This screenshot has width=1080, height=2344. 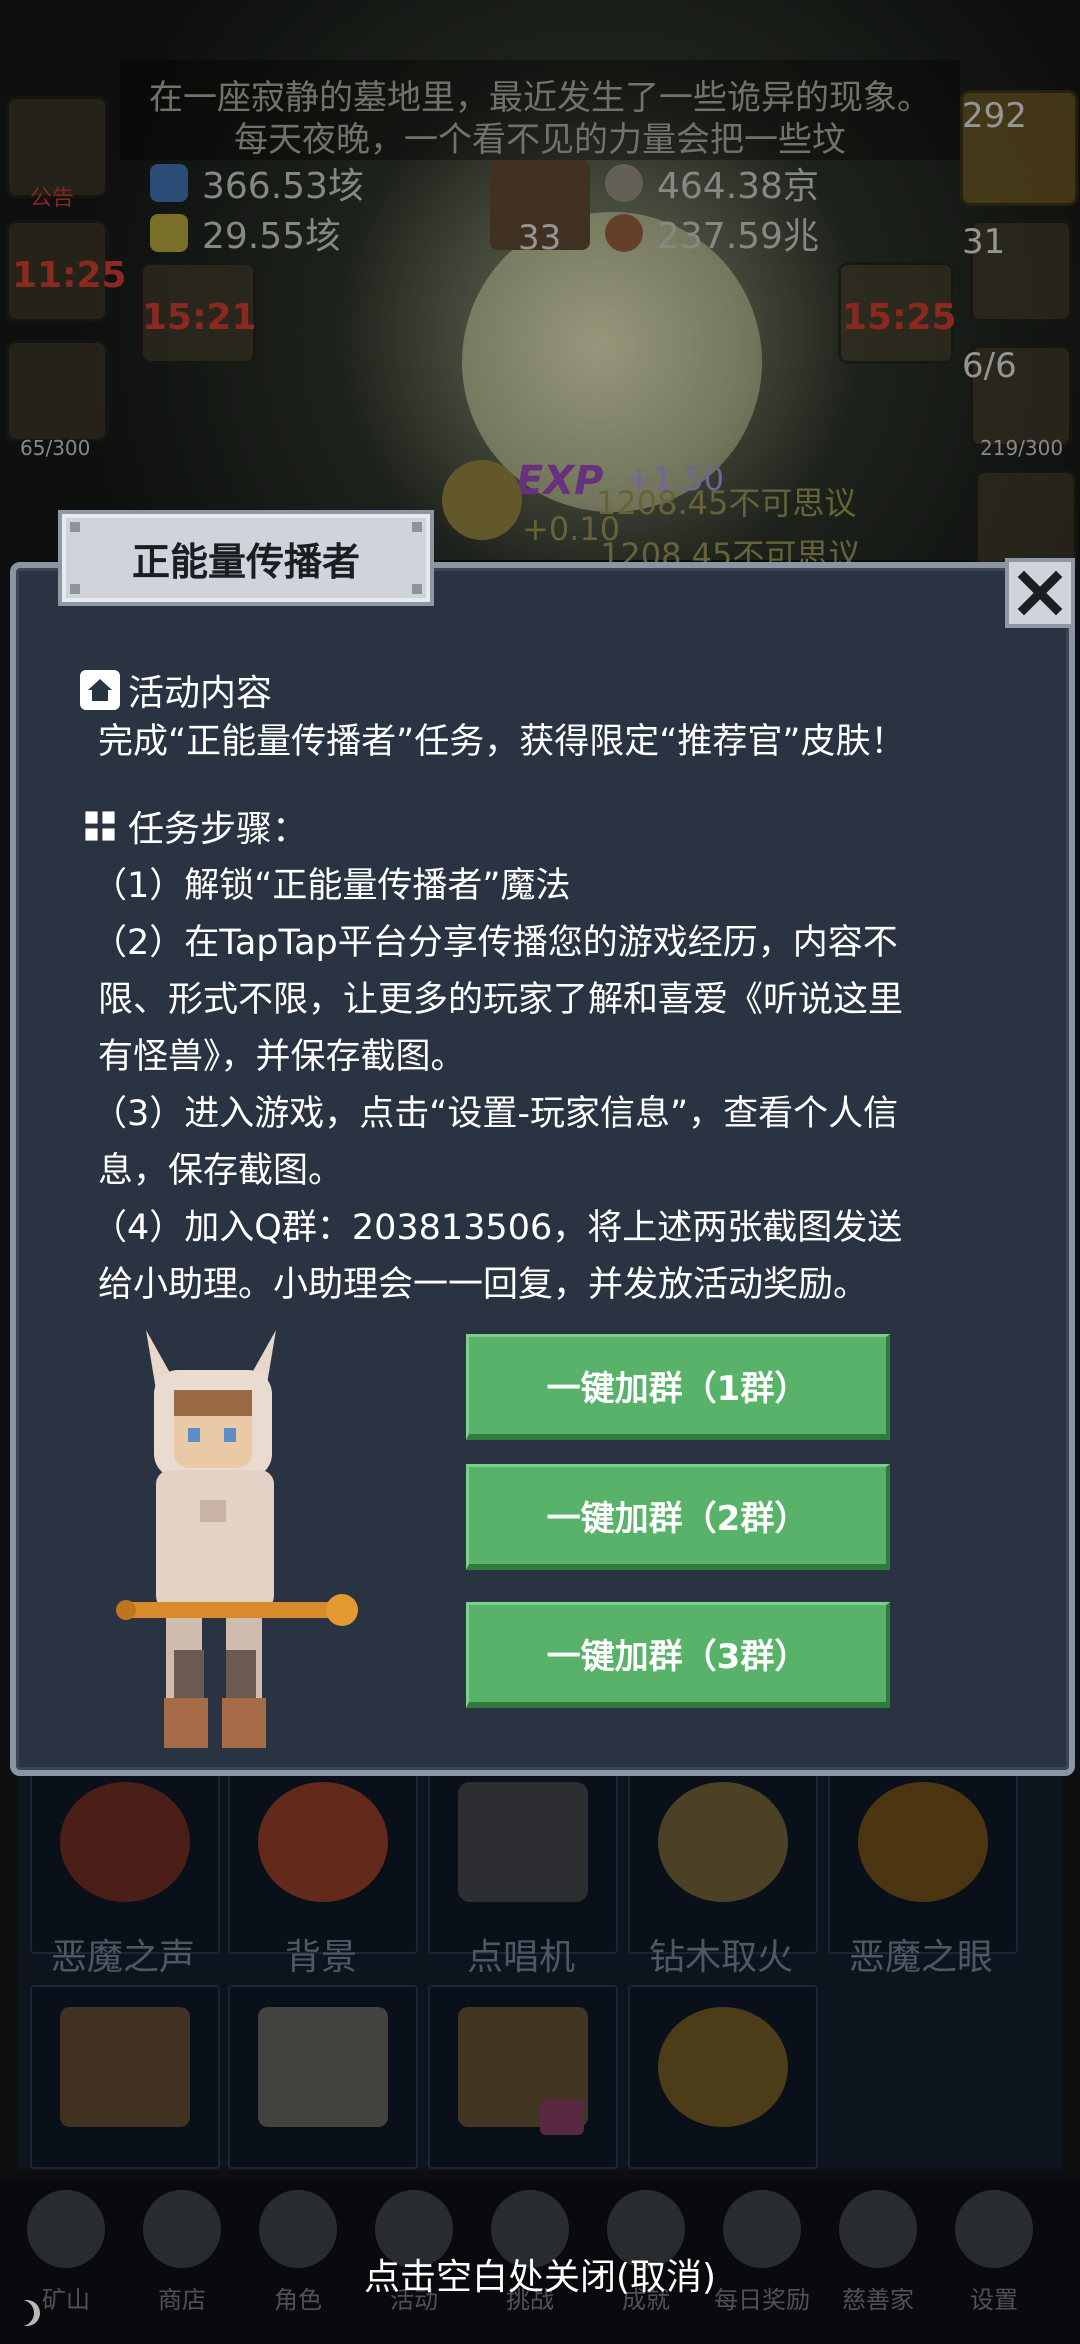 I want to click on content-heading-text: 活动内容, so click(x=200, y=693).